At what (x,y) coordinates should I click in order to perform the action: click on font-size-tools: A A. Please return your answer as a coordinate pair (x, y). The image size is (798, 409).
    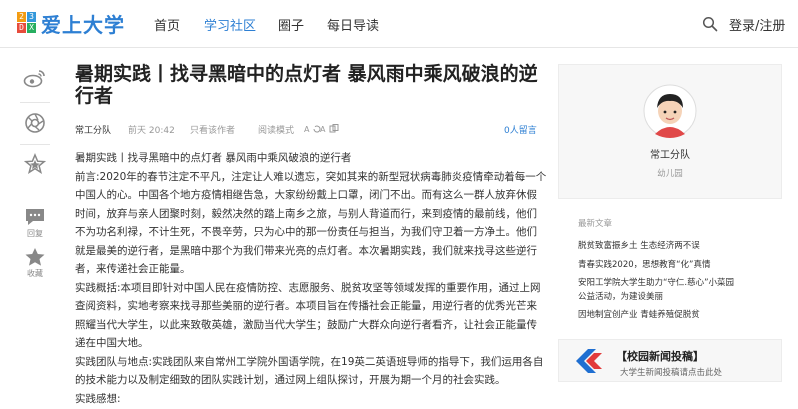
    Looking at the image, I should click on (323, 129).